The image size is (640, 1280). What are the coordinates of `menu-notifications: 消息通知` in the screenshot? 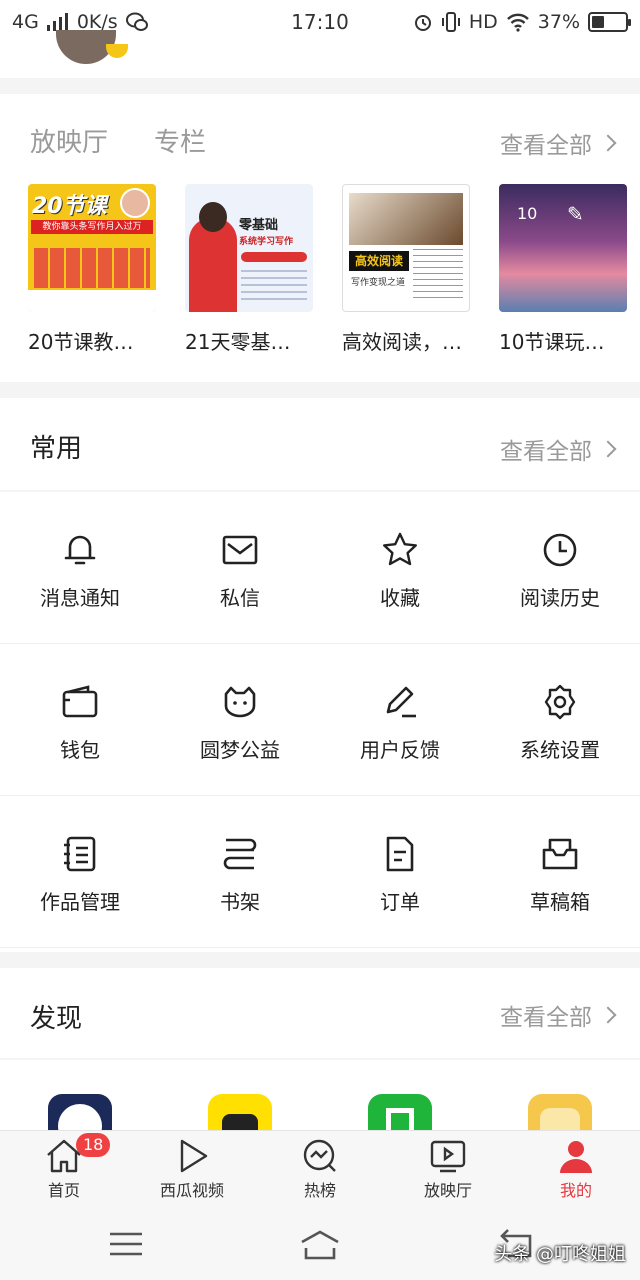 It's located at (80, 568).